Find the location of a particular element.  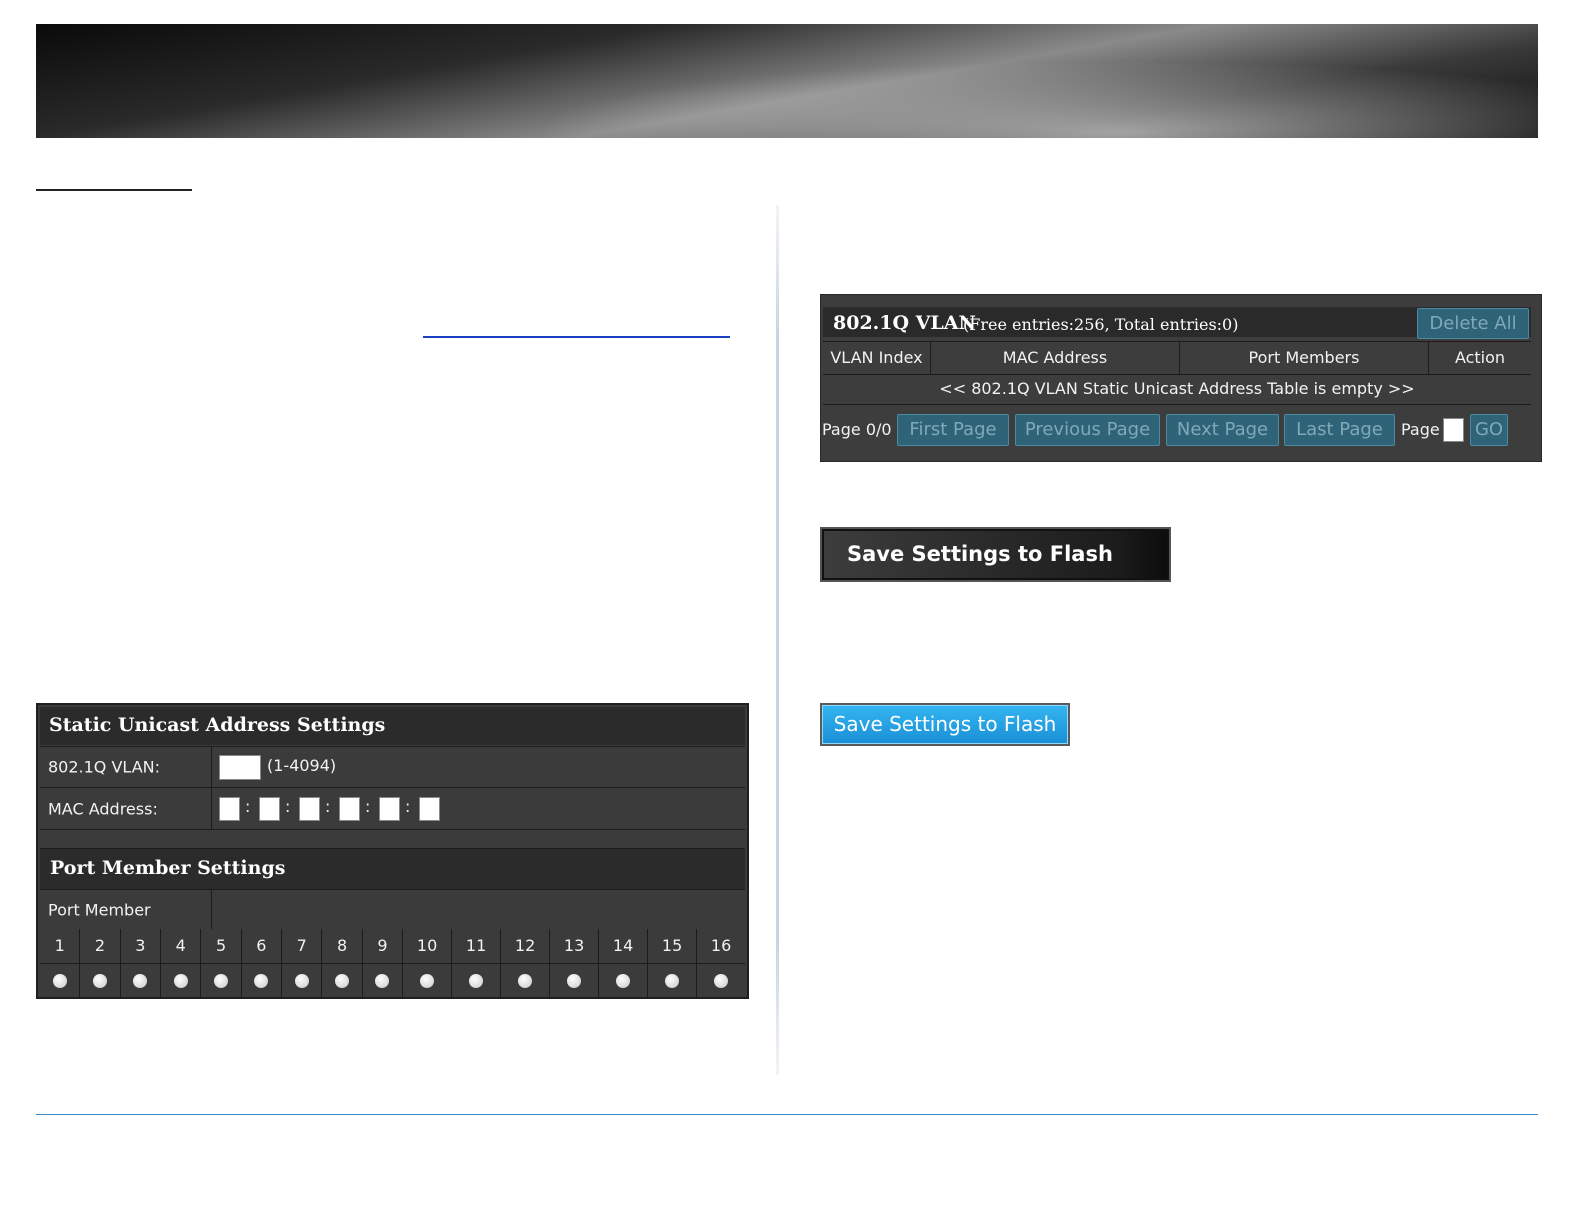

port-number: 15 is located at coordinates (672, 946).